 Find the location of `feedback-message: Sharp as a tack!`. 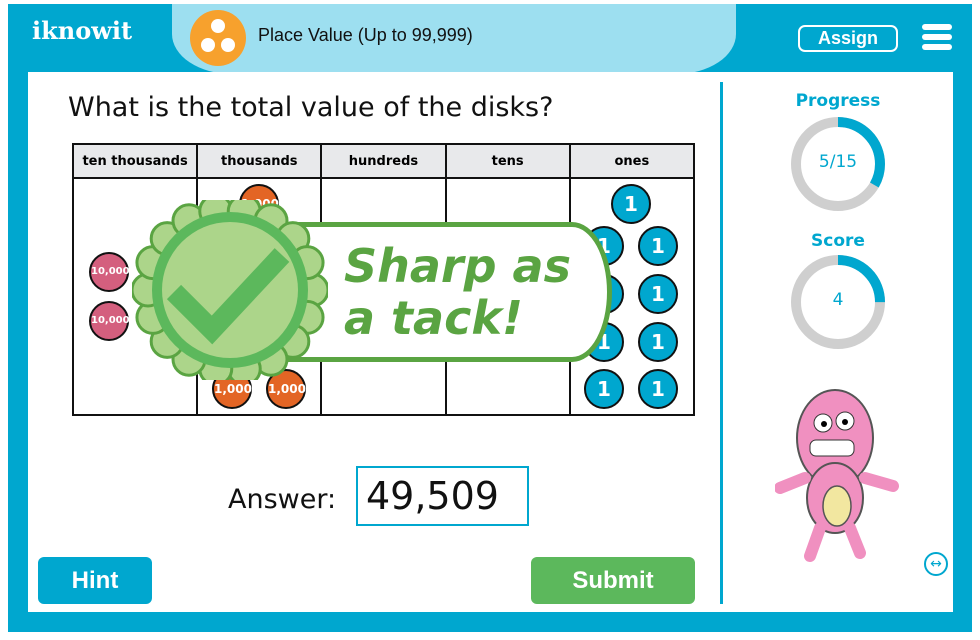

feedback-message: Sharp as a tack! is located at coordinates (457, 292).